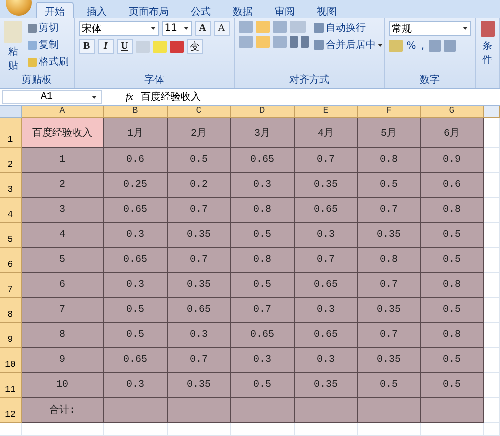 The width and height of the screenshot is (500, 436). I want to click on column-header: E, so click(326, 112).